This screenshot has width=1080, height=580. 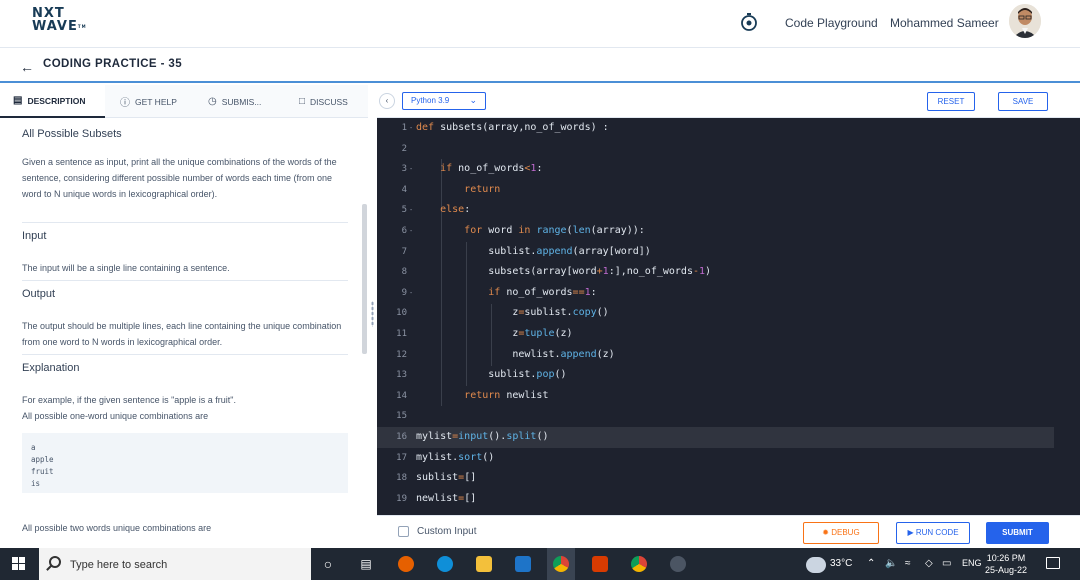 What do you see at coordinates (1017, 533) in the screenshot?
I see `submit-button: SUBMIT` at bounding box center [1017, 533].